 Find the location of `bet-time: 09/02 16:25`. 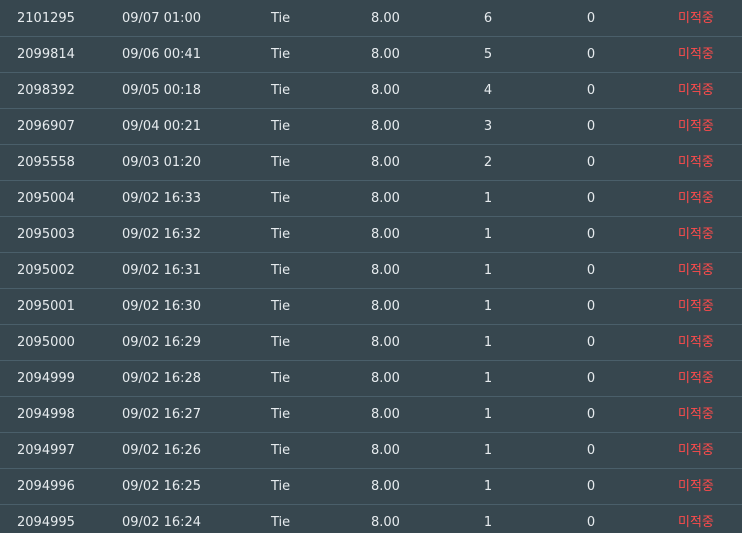

bet-time: 09/02 16:25 is located at coordinates (162, 486).